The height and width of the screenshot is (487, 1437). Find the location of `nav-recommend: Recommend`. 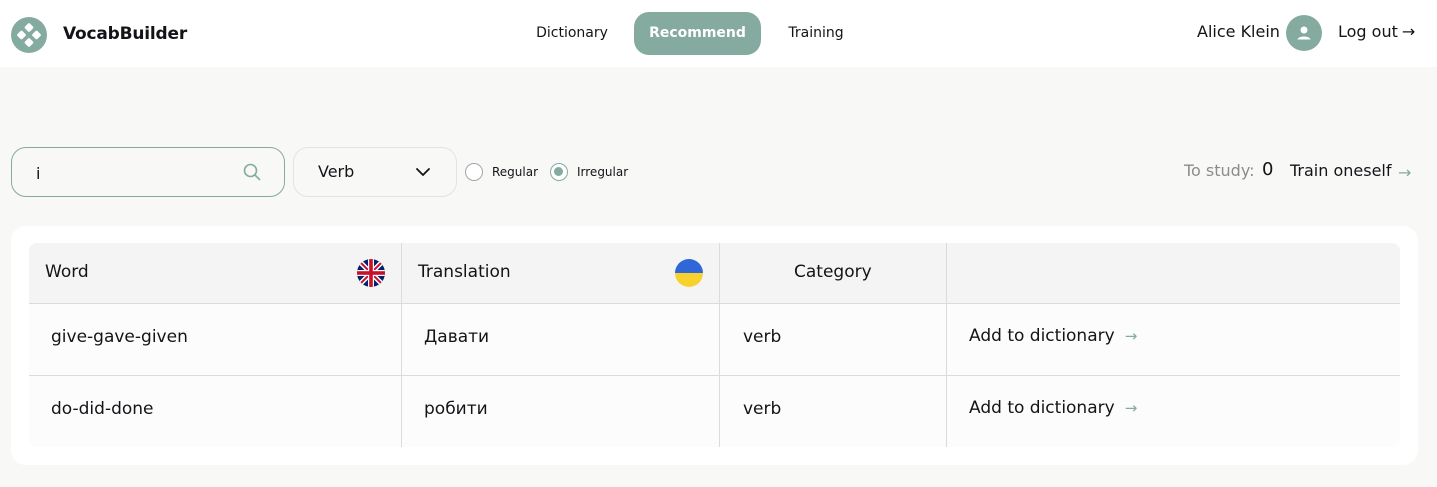

nav-recommend: Recommend is located at coordinates (697, 33).